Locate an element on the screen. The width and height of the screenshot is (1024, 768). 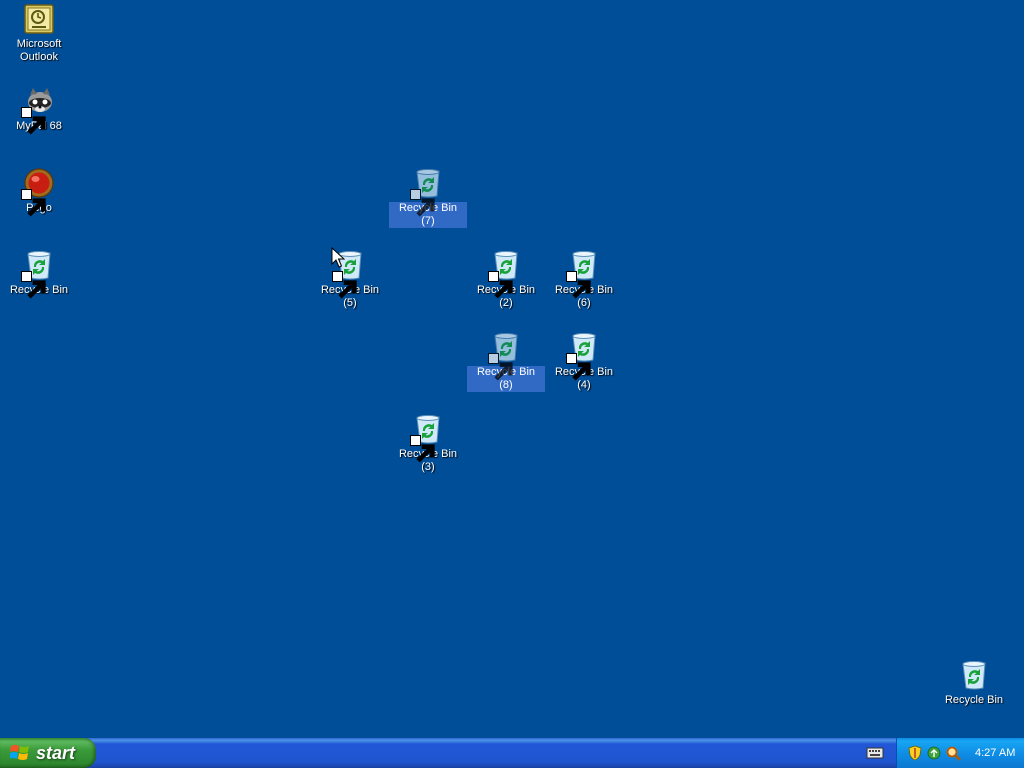
mypal-icon is located at coordinates (38, 110).